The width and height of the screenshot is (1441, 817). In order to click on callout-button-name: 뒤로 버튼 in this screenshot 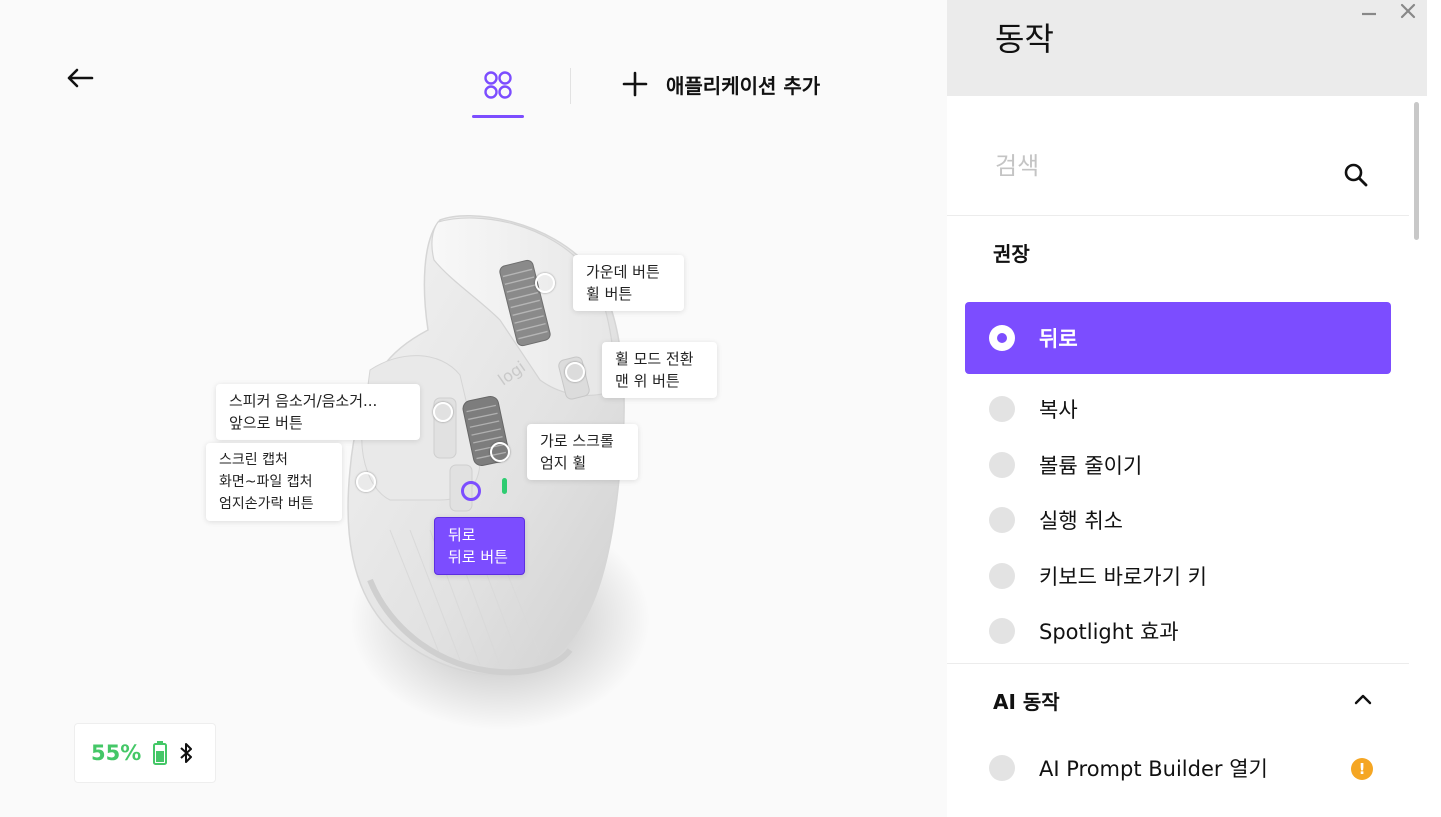, I will do `click(478, 557)`.